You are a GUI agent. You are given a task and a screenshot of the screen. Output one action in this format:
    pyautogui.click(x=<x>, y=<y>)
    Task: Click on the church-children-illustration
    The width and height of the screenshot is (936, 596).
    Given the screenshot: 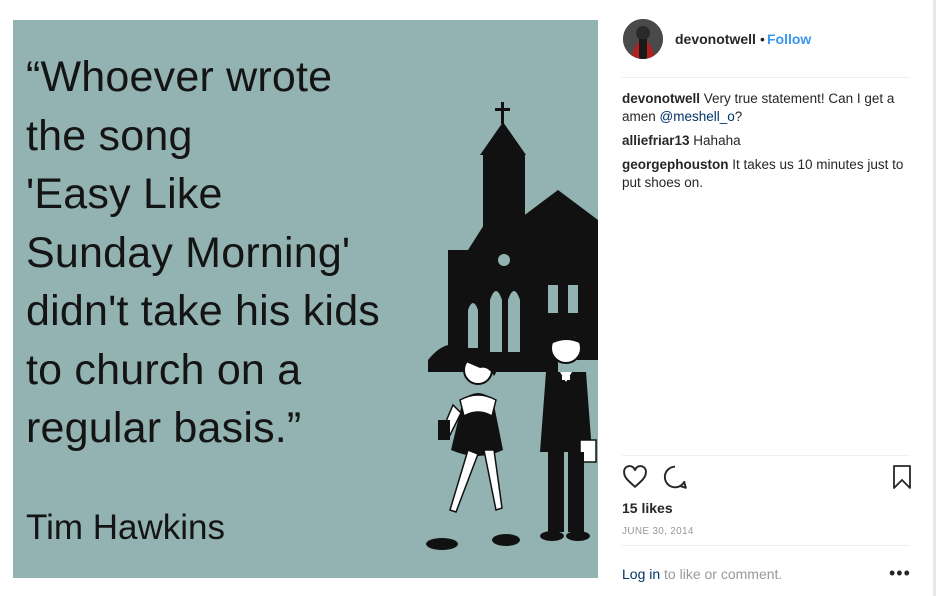 What is the action you would take?
    pyautogui.click(x=512, y=326)
    